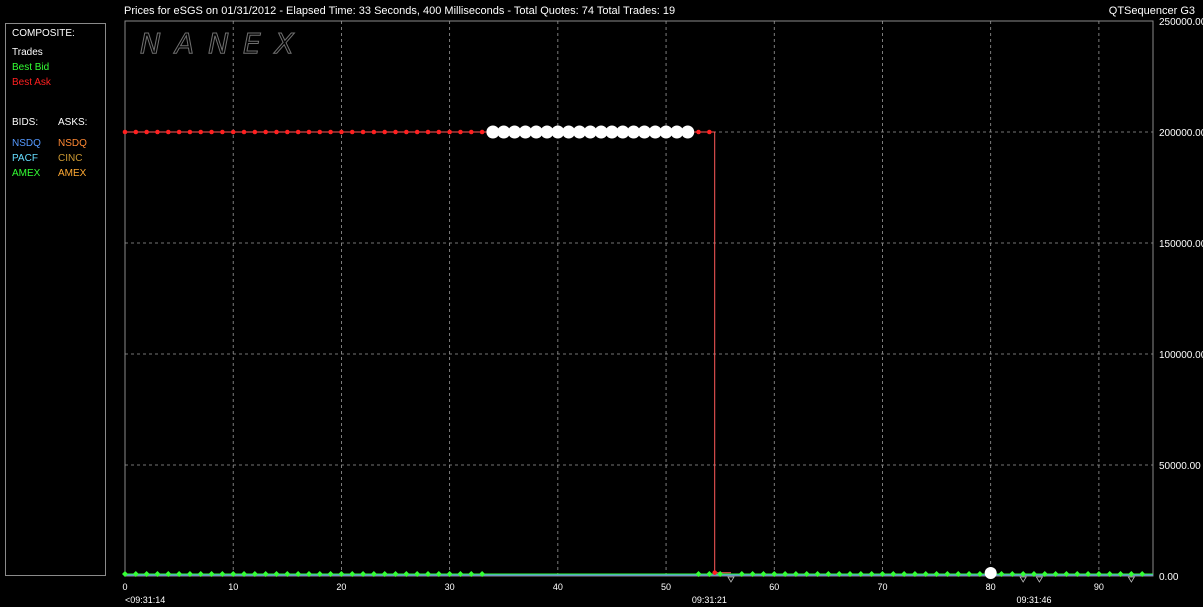 The height and width of the screenshot is (607, 1203). What do you see at coordinates (991, 587) in the screenshot?
I see `x-tick-label: 80` at bounding box center [991, 587].